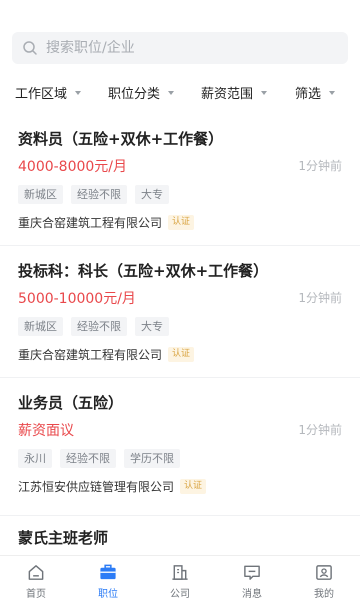 The width and height of the screenshot is (360, 600). I want to click on bottom-tab-bar: 首页 职位 公司 消息 我的, so click(180, 577).